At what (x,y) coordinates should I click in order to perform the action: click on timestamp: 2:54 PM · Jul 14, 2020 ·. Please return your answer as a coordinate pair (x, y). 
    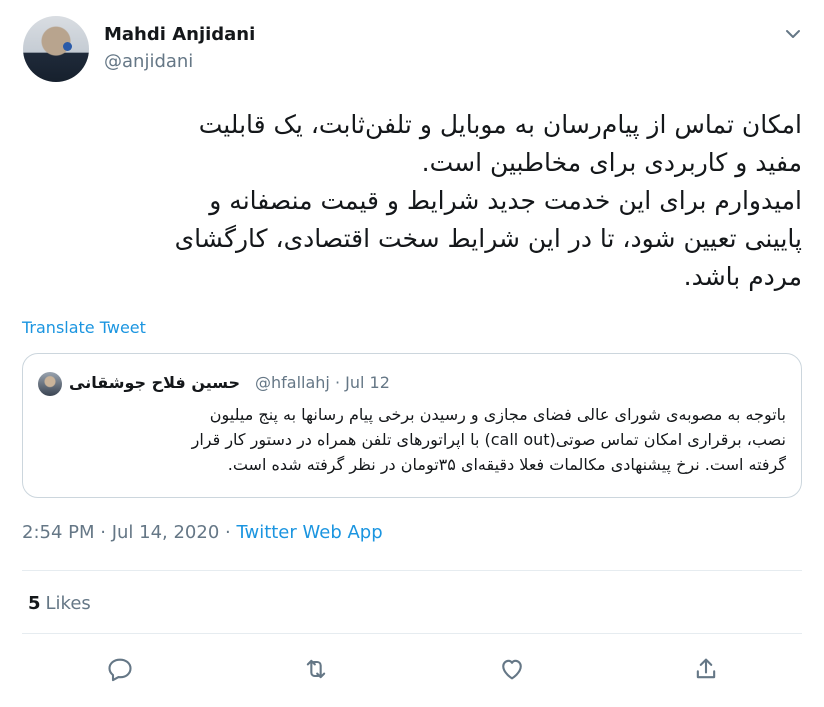
    Looking at the image, I should click on (129, 532).